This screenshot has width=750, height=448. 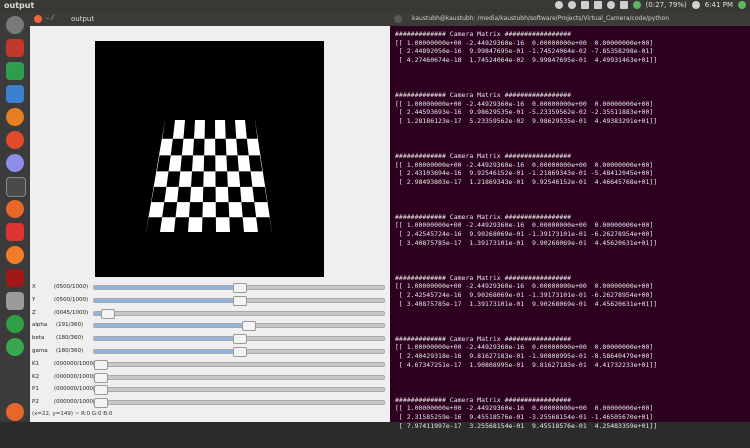 What do you see at coordinates (375, 6) in the screenshot?
I see `top-panel: output (0:27, 79%) 6:41 PM` at bounding box center [375, 6].